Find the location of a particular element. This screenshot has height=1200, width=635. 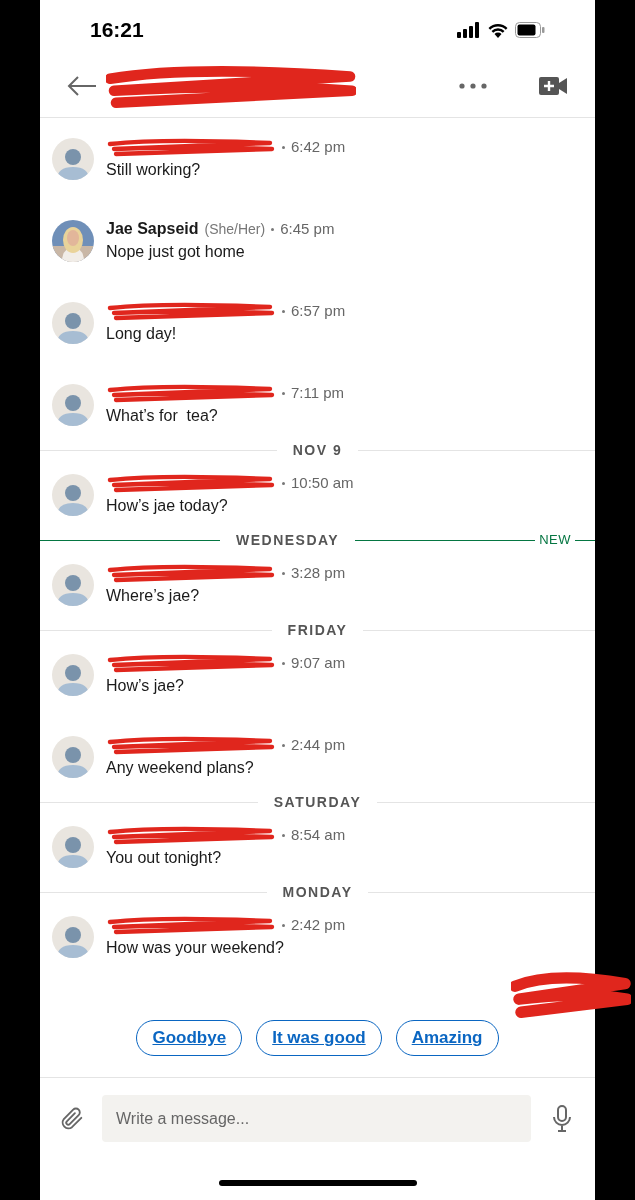

message-time: 2:42 pm is located at coordinates (318, 924).